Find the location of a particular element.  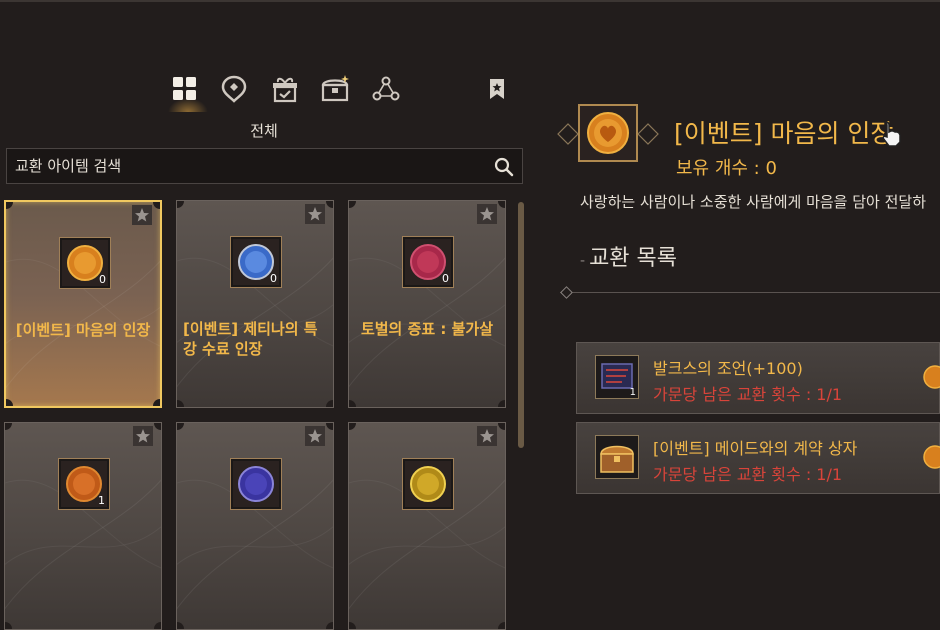

item-slot: 1 is located at coordinates (84, 484).